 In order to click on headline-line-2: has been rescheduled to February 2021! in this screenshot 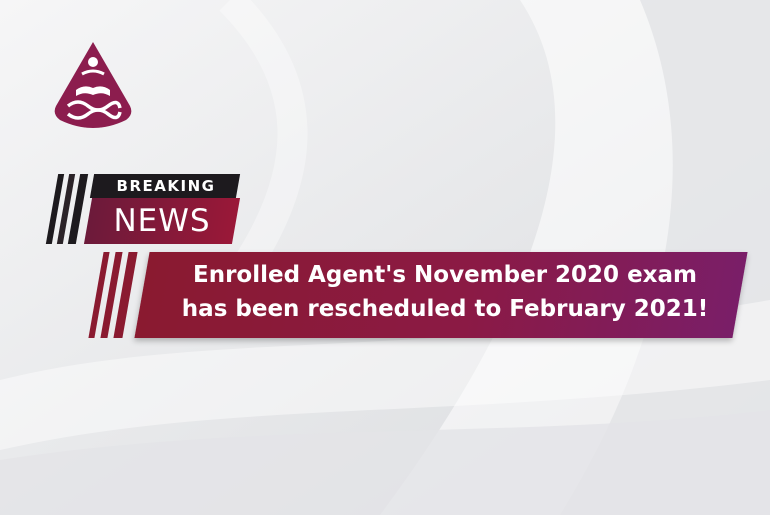, I will do `click(445, 309)`.